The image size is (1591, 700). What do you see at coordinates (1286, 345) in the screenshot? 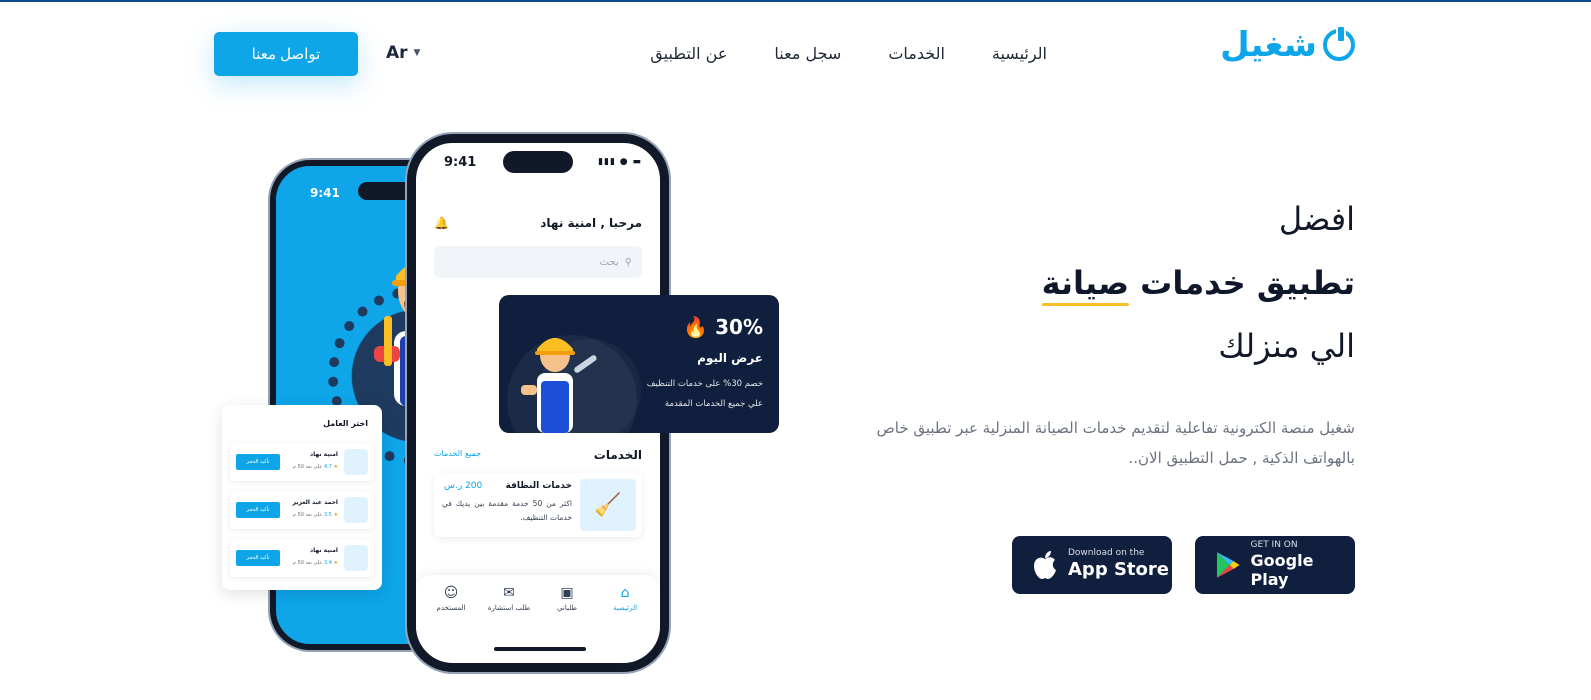
I see `hero-line-3: الي منزلك` at bounding box center [1286, 345].